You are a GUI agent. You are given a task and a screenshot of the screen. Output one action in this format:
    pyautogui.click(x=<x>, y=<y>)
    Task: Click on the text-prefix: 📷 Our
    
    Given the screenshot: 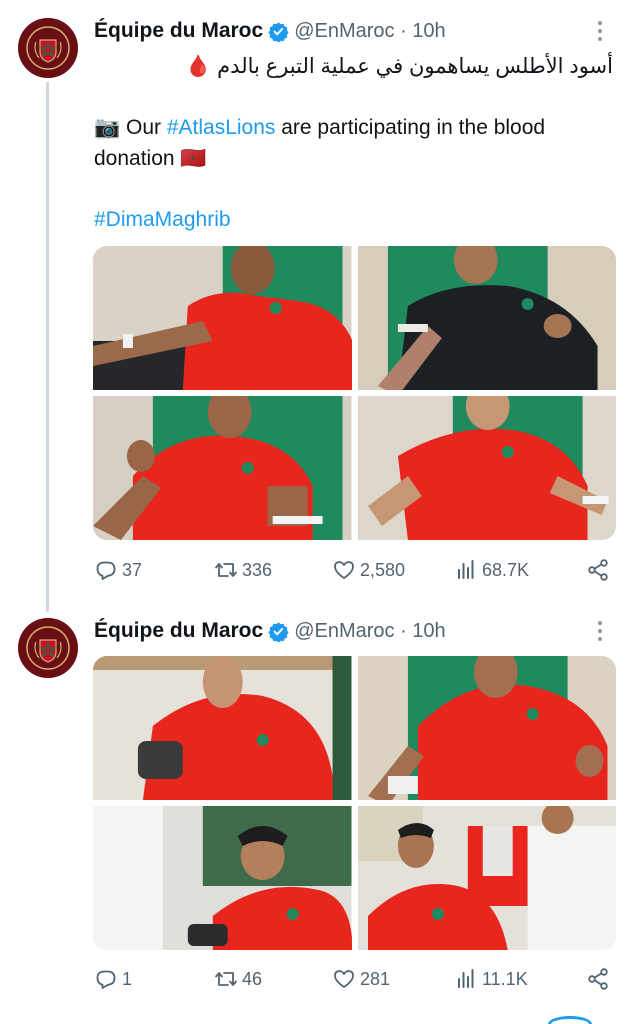 What is the action you would take?
    pyautogui.click(x=130, y=127)
    